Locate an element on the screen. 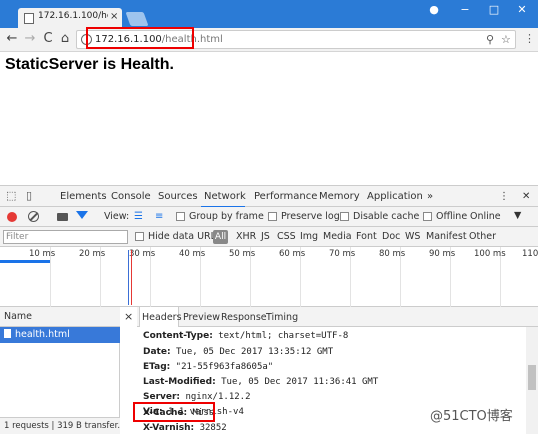 The width and height of the screenshot is (538, 434). inspect-icon: ⬚ is located at coordinates (11, 195).